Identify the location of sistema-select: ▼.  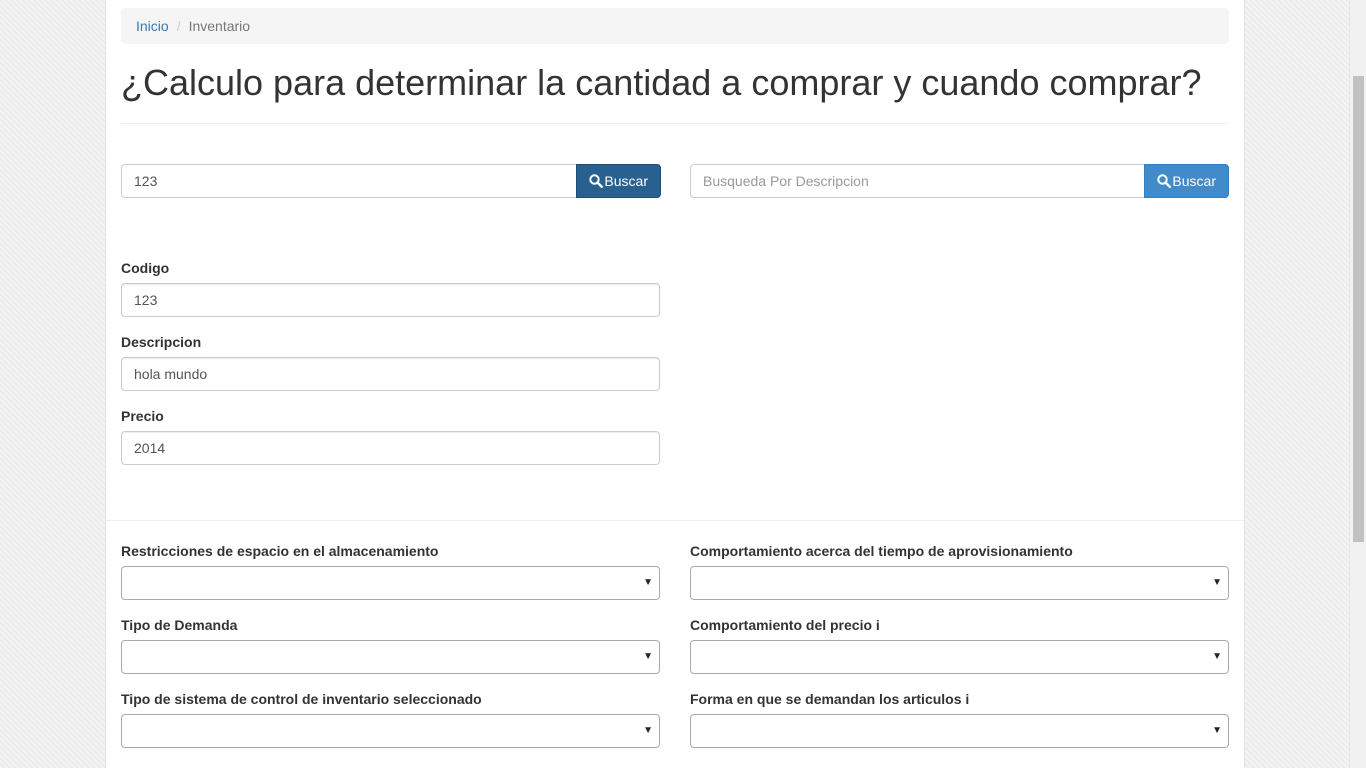
(390, 731).